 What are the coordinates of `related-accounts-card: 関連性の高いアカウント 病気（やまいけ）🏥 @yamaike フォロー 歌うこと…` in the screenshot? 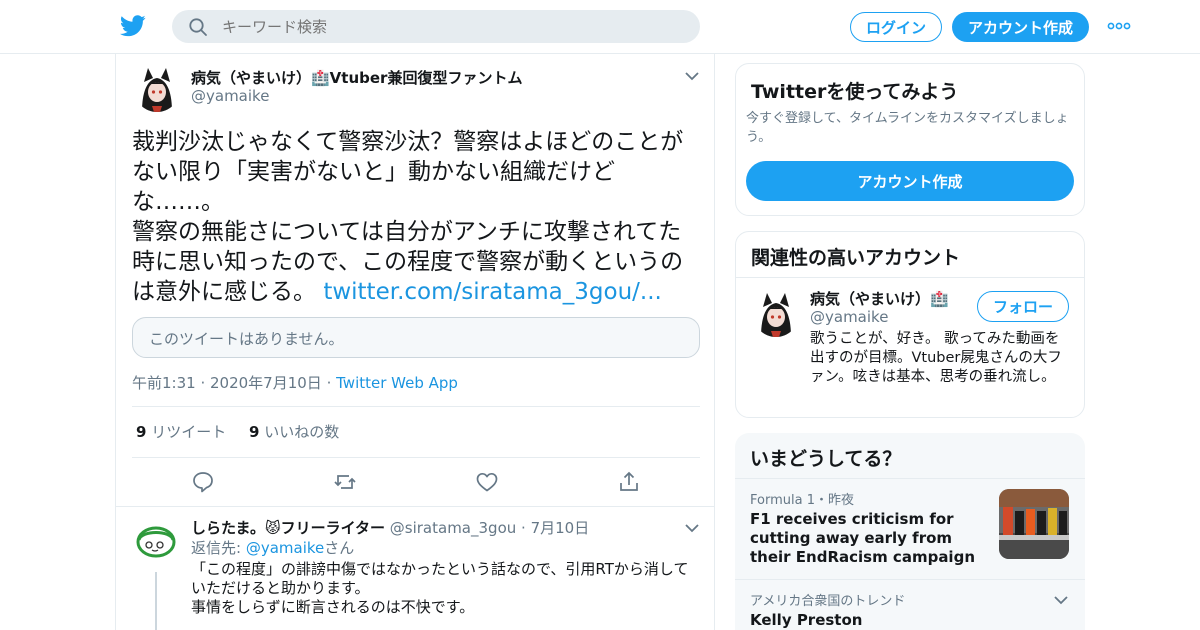 It's located at (910, 324).